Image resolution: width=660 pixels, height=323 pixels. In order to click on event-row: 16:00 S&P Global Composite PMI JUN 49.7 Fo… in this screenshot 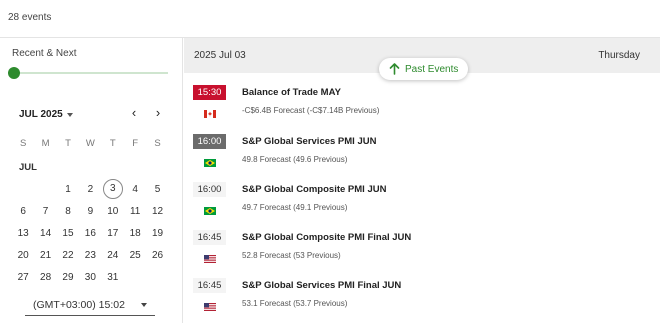, I will do `click(423, 202)`.